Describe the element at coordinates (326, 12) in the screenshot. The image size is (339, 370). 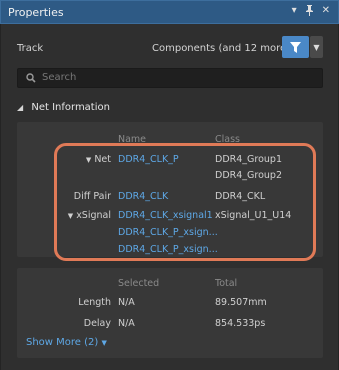
I see `close-icon: ✕` at that location.